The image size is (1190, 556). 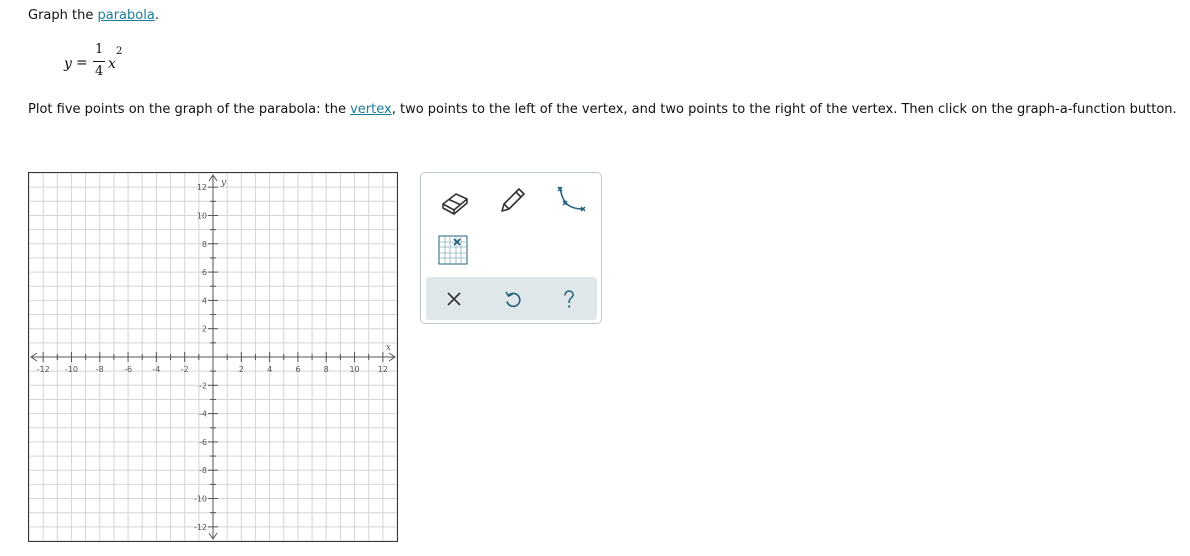 I want to click on y-tick-label: -12, so click(x=200, y=527).